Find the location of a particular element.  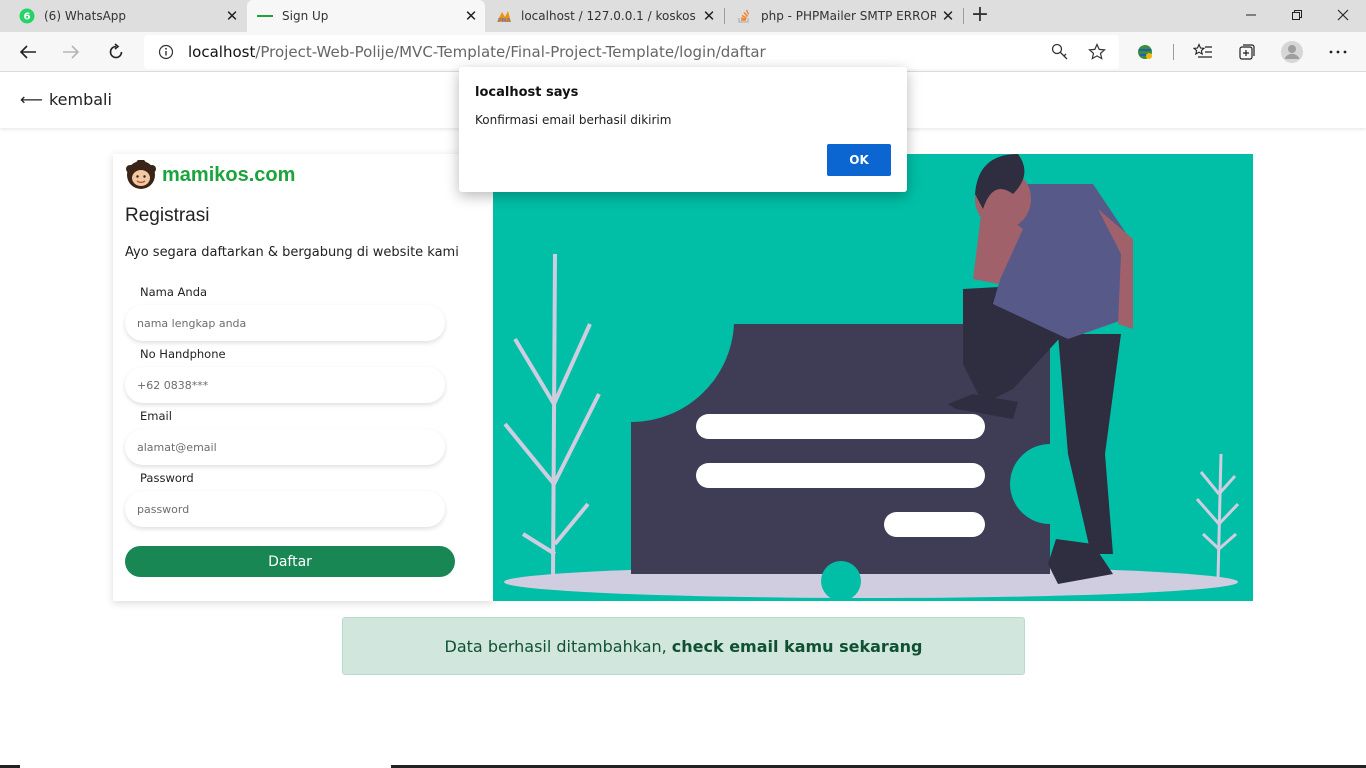

name-label: Nama Anda is located at coordinates (174, 292).